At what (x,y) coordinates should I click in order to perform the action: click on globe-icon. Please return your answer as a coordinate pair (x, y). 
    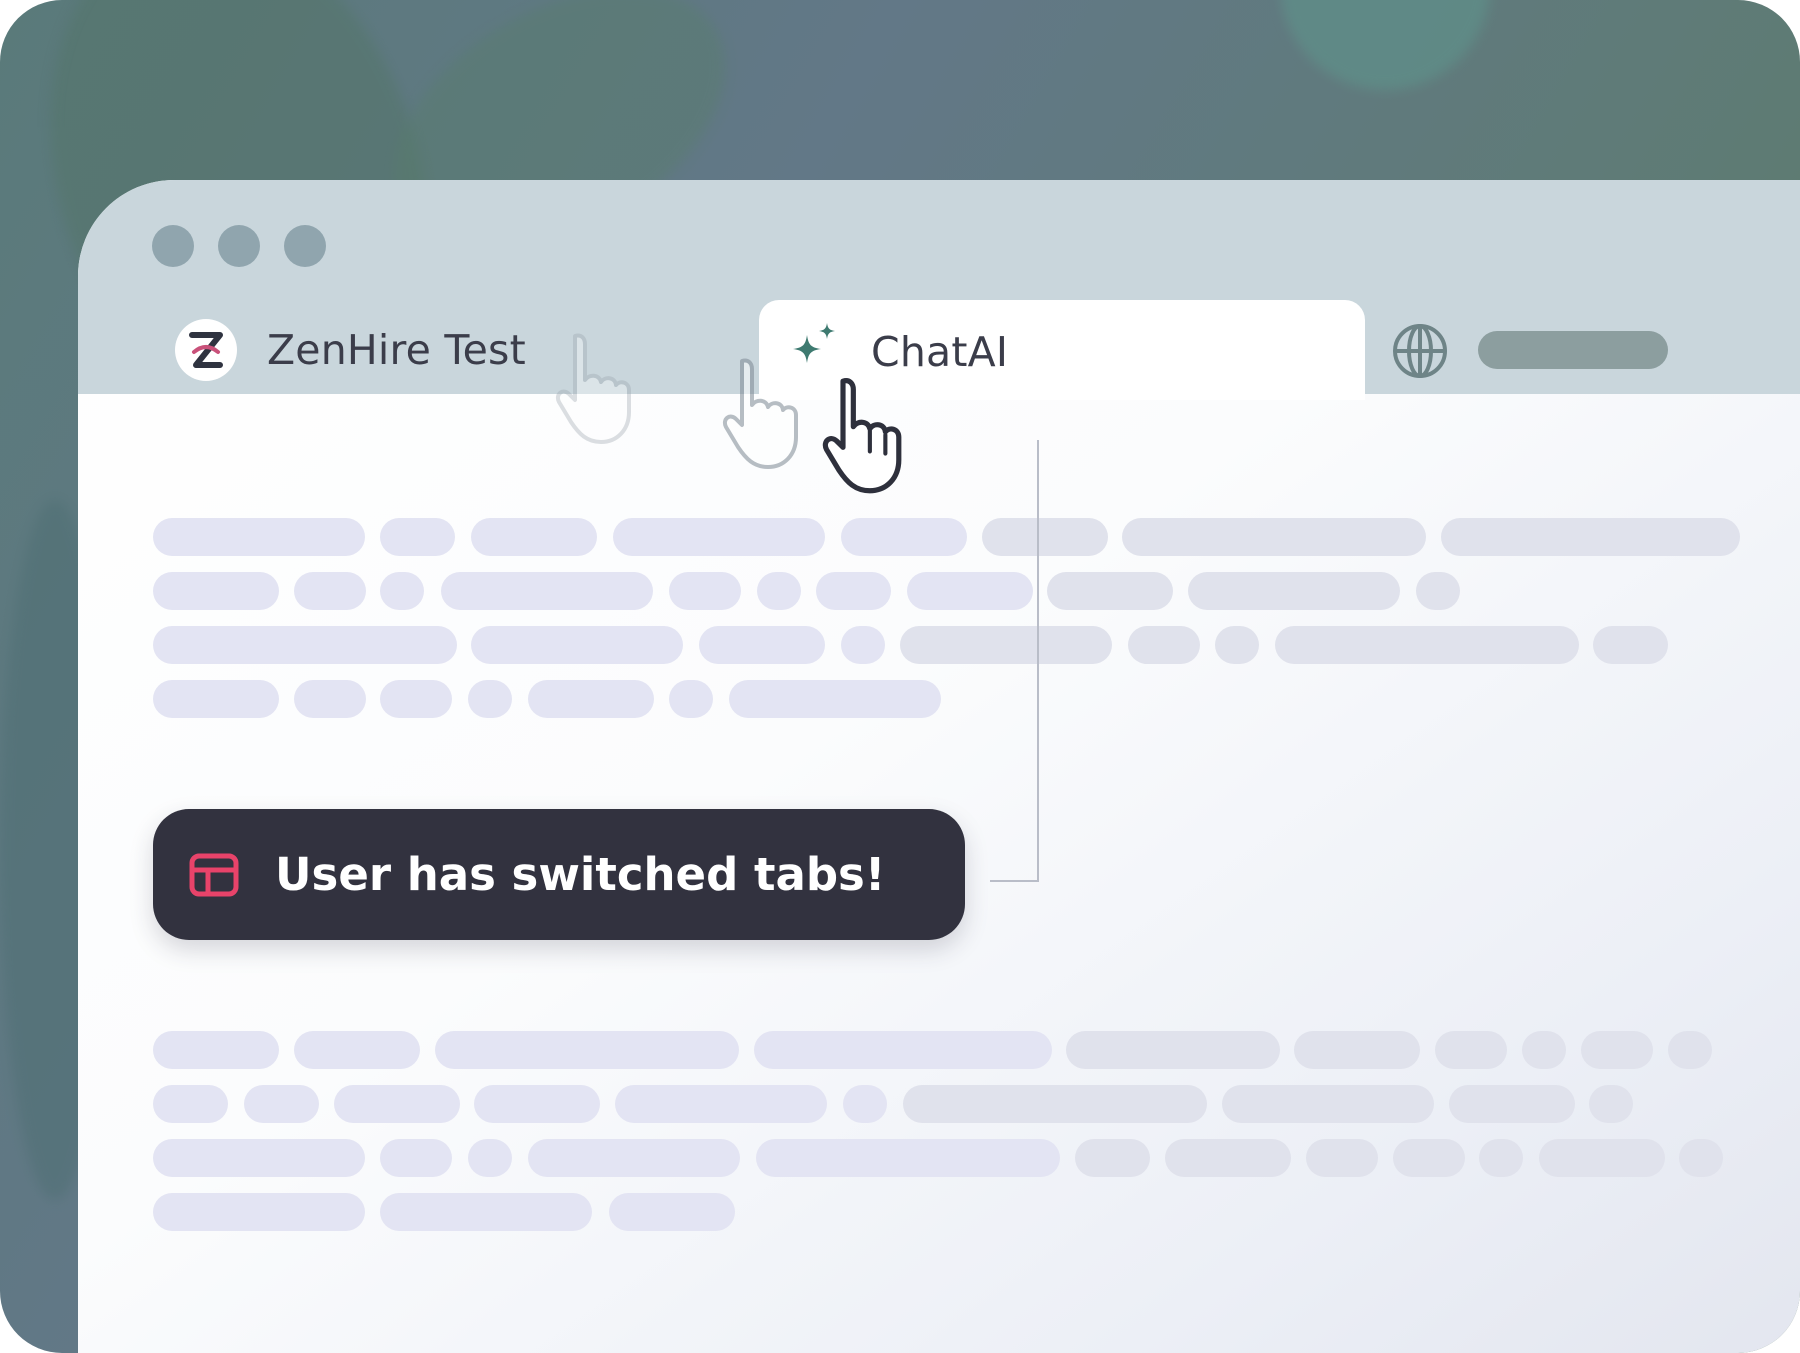
    Looking at the image, I should click on (1420, 351).